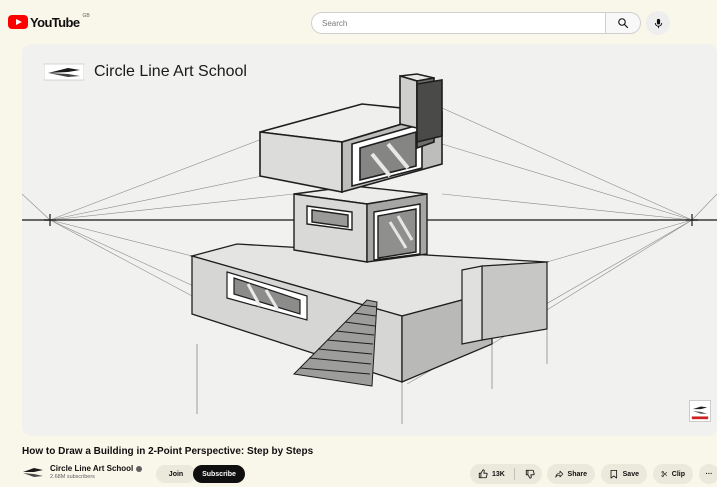 This screenshot has height=487, width=717. I want to click on subscribe-button: Subscribe, so click(219, 474).